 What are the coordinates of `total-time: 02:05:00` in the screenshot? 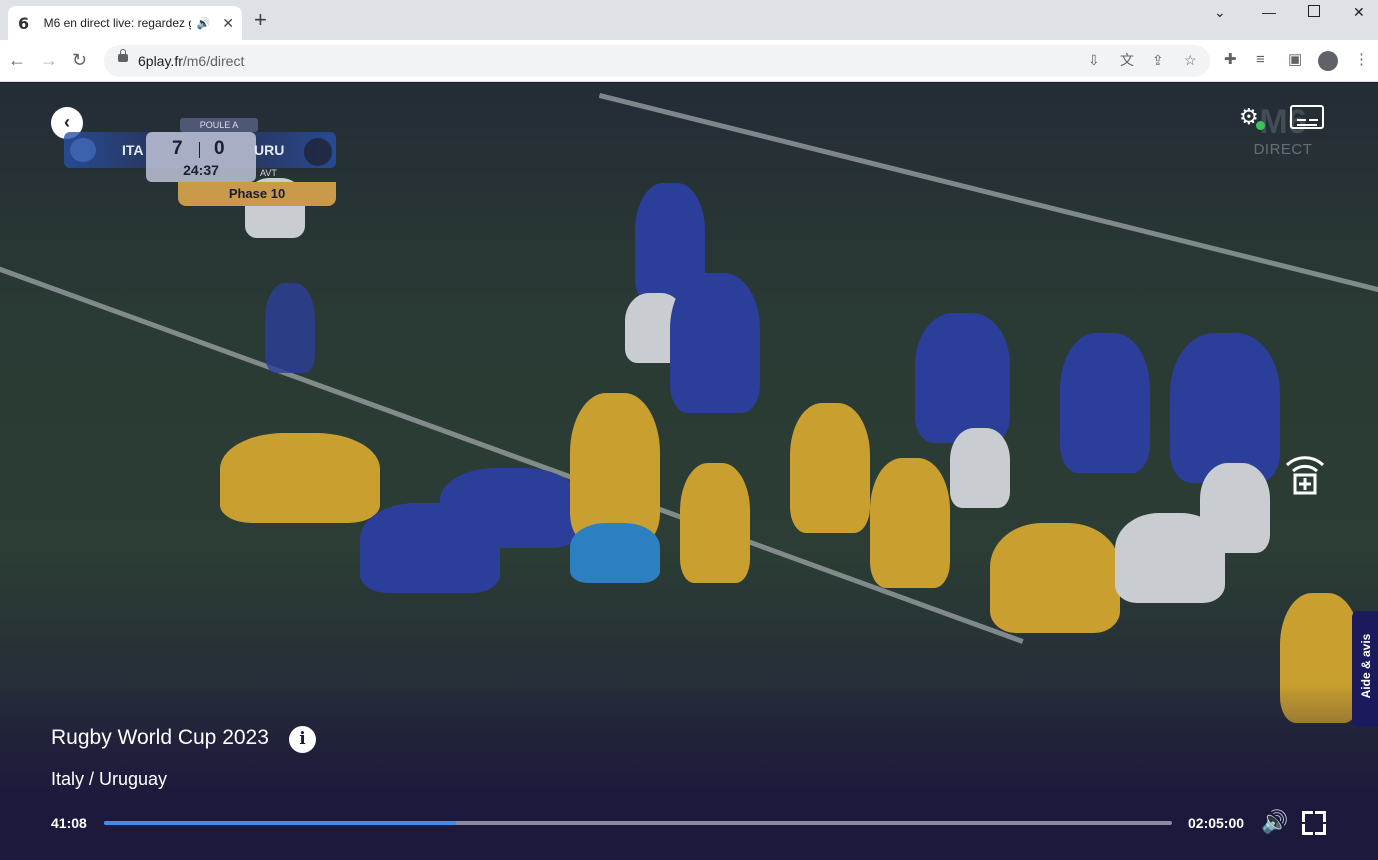 It's located at (1216, 823).